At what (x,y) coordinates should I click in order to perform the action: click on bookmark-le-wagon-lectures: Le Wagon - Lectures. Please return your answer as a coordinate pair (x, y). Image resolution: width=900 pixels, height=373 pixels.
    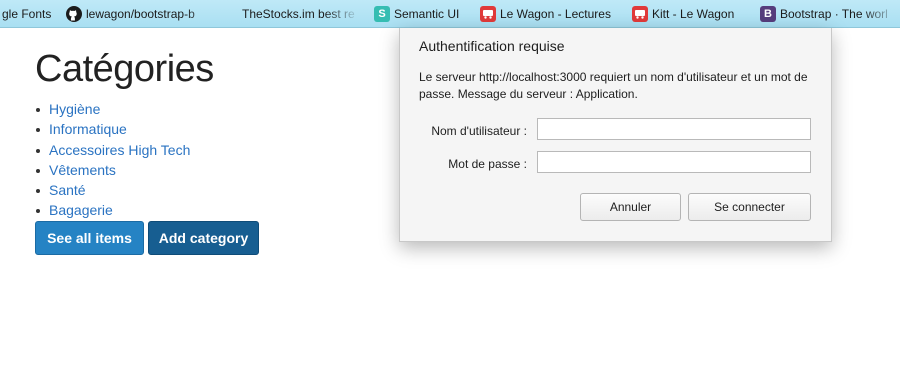
    Looking at the image, I should click on (550, 13).